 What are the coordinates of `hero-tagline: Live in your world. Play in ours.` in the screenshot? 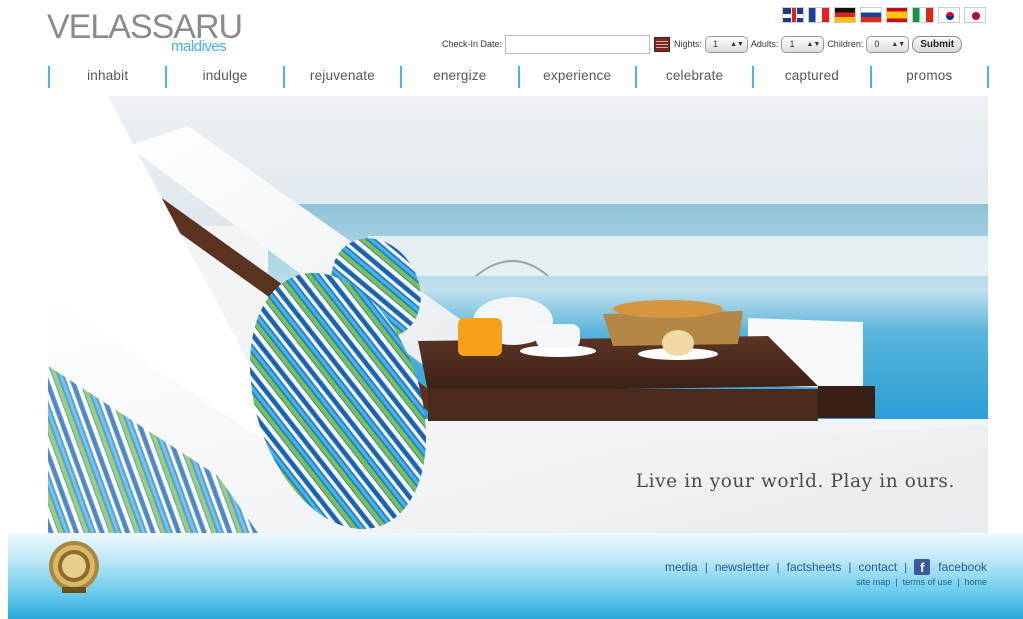 It's located at (795, 481).